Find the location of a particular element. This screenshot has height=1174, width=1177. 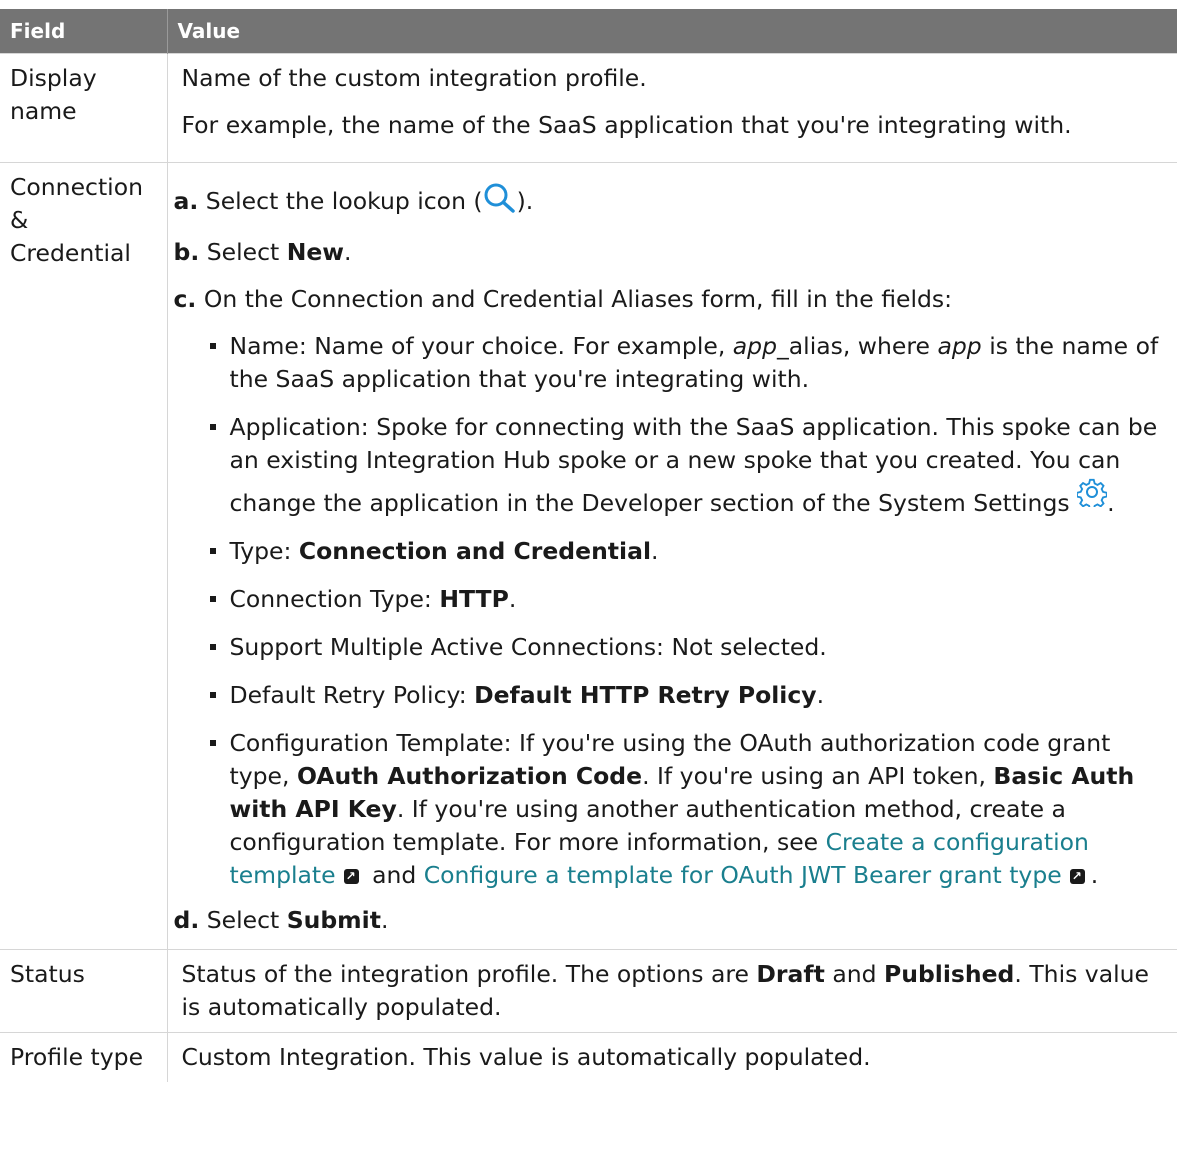

list-item-type: Type: Connection and Credential. is located at coordinates (687, 551).